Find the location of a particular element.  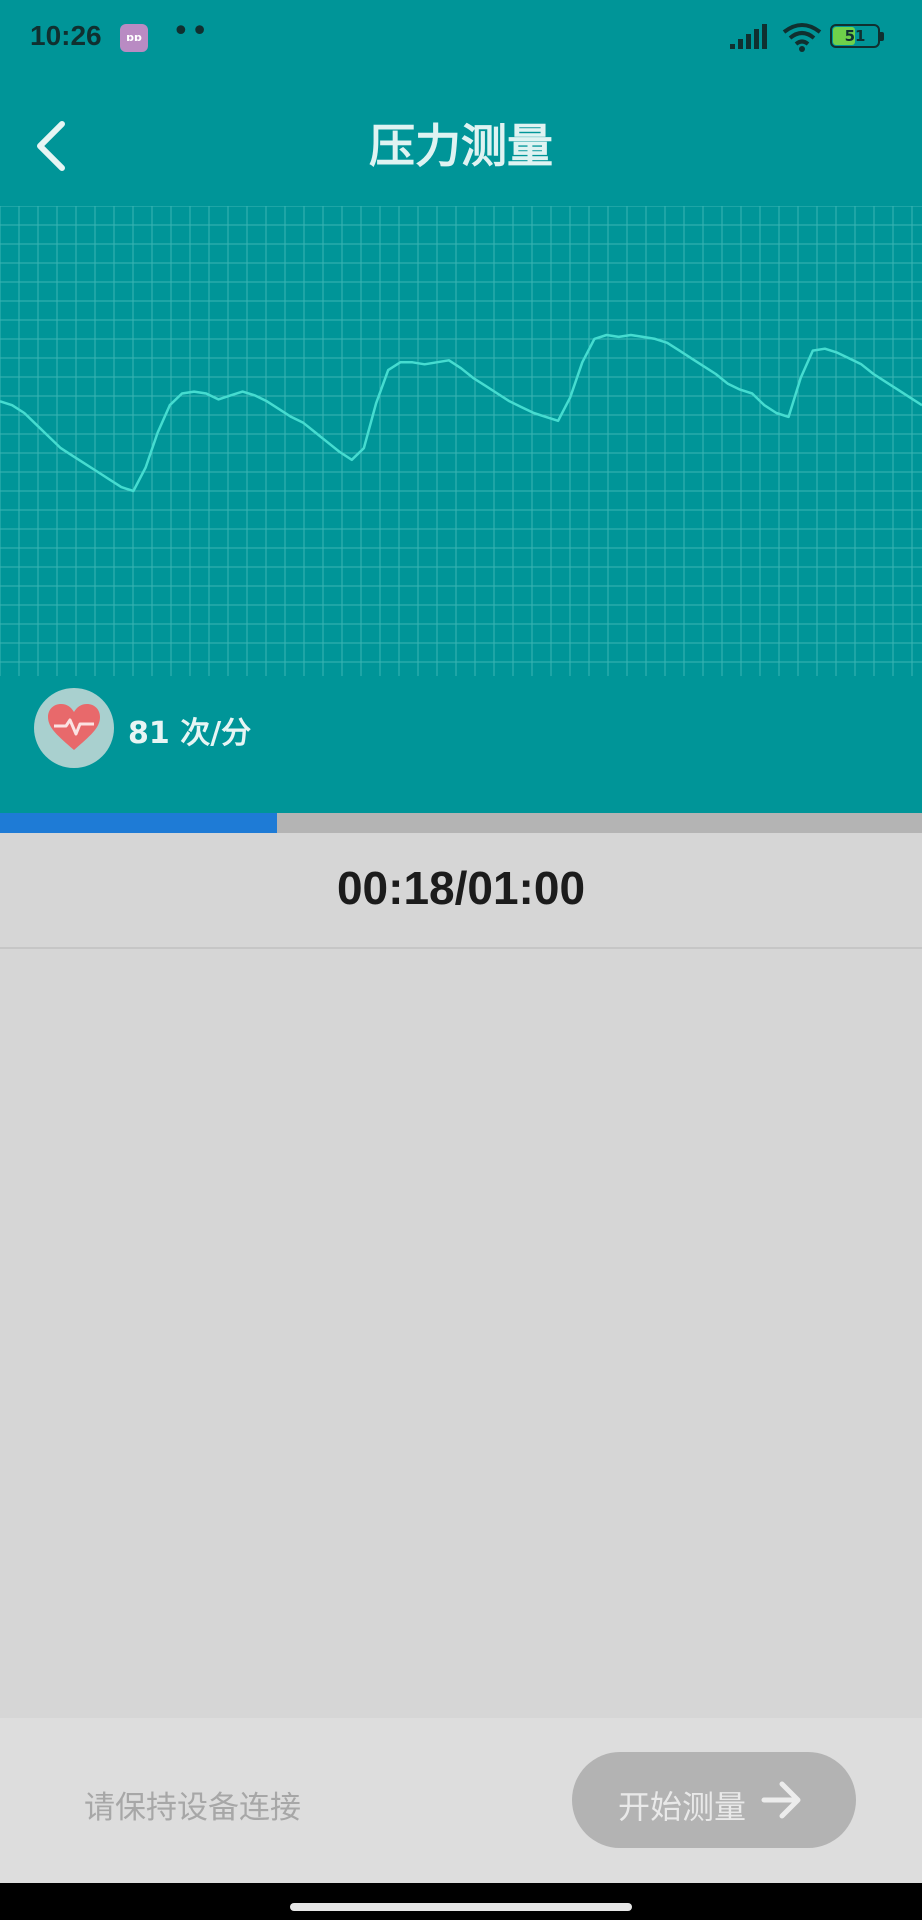

timer-row: 00:18/01:00 is located at coordinates (461, 891).